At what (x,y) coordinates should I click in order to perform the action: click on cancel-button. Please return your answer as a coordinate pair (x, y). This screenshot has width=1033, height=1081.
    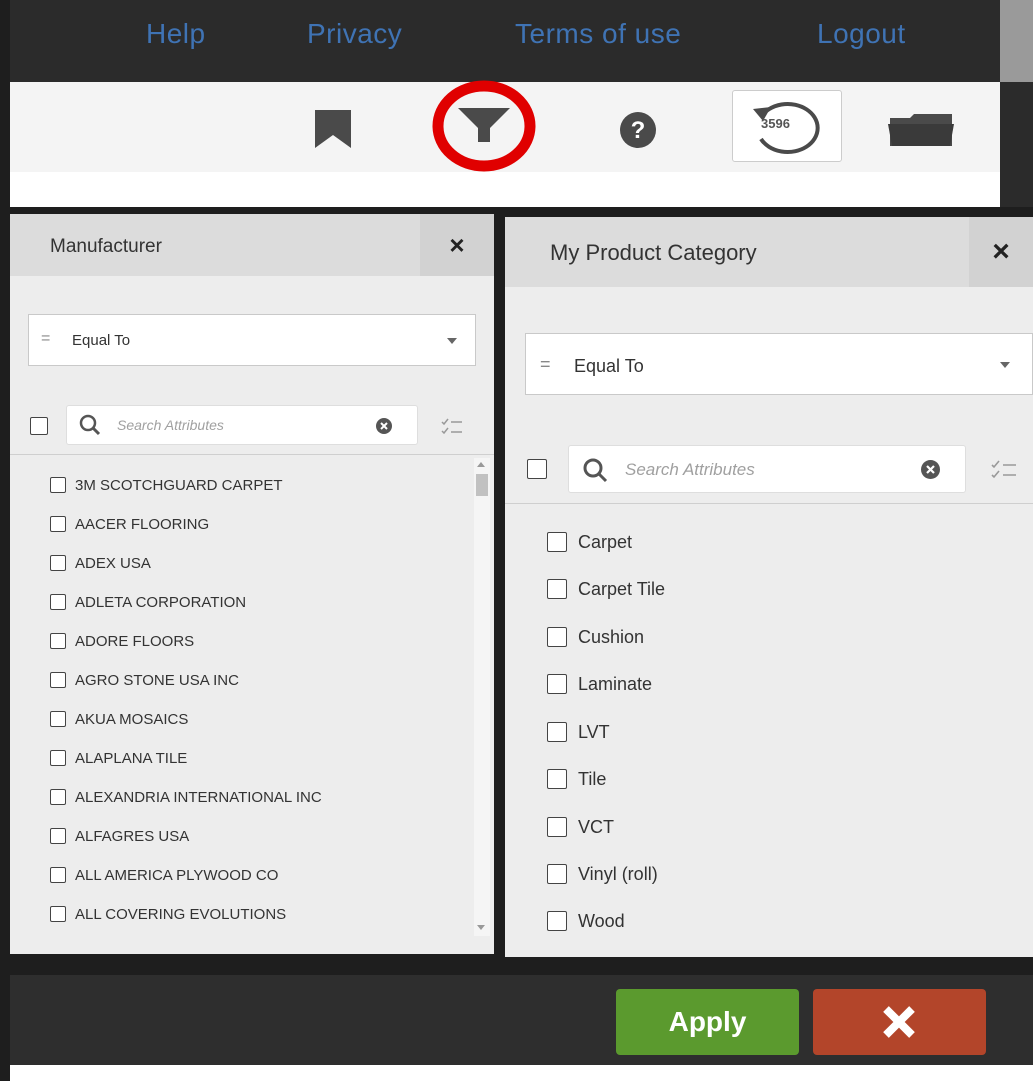
    Looking at the image, I should click on (899, 1022).